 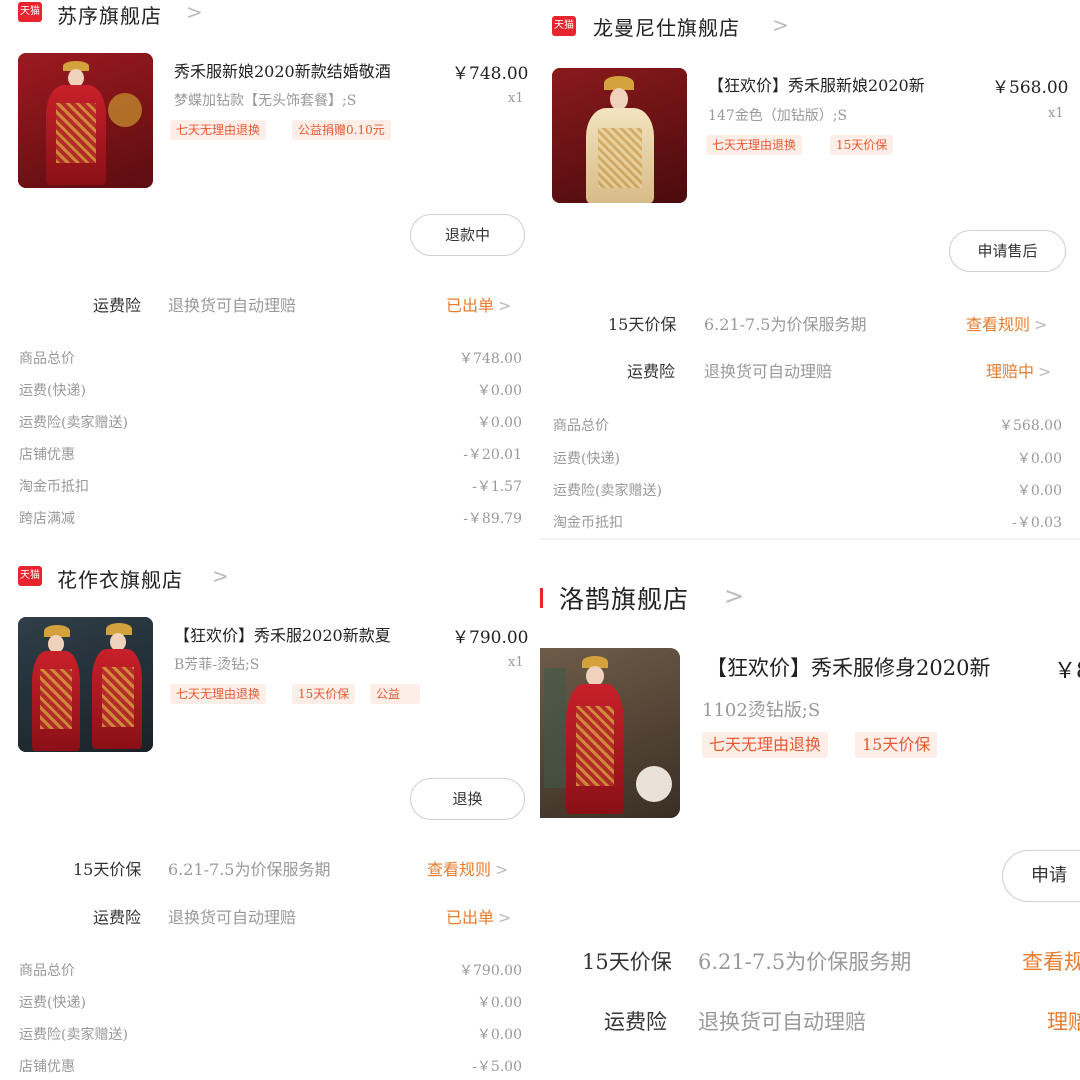 I want to click on product-title: 【狂欢价】秀禾服修身2020新, so click(x=848, y=667).